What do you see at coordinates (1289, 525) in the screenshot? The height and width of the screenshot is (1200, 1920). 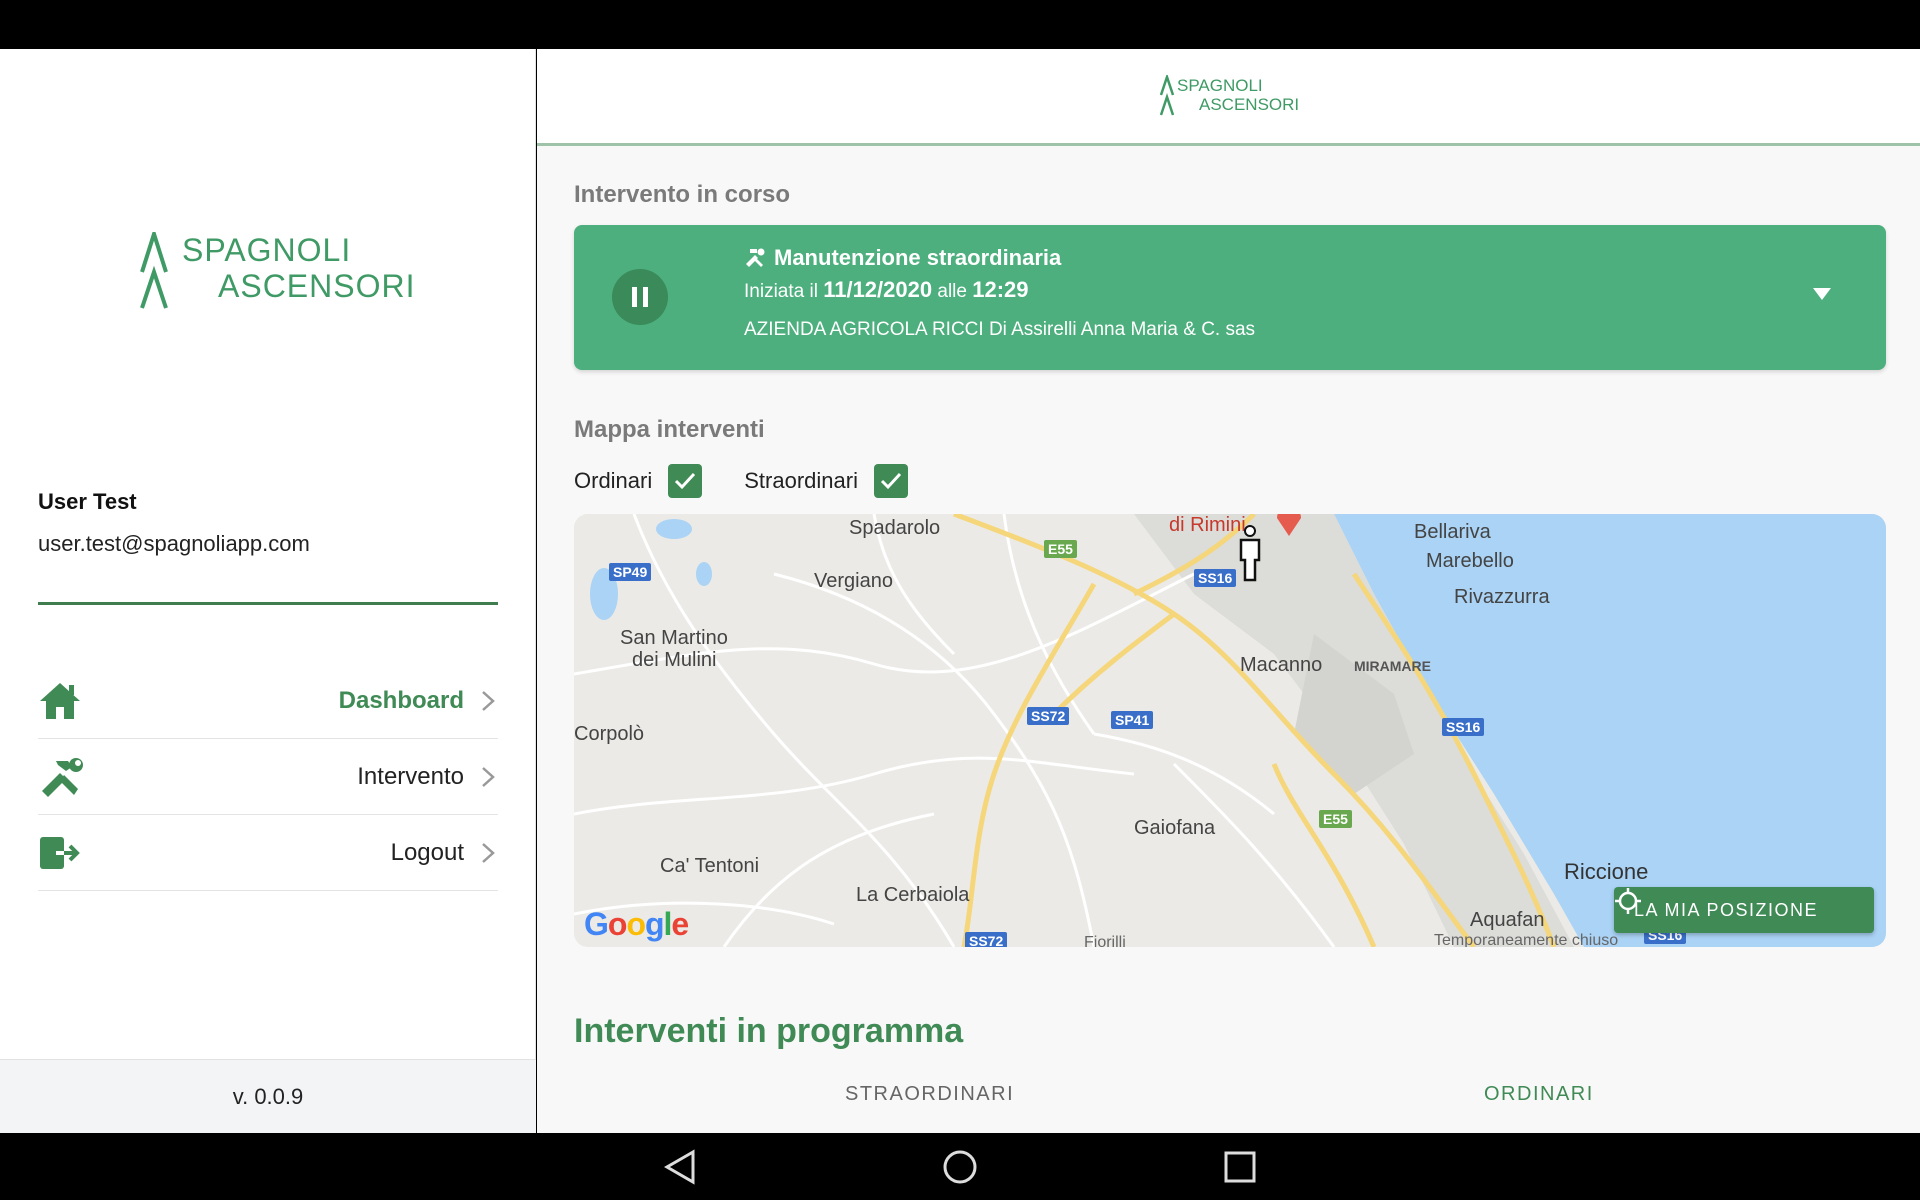 I see `map-pin-icon` at bounding box center [1289, 525].